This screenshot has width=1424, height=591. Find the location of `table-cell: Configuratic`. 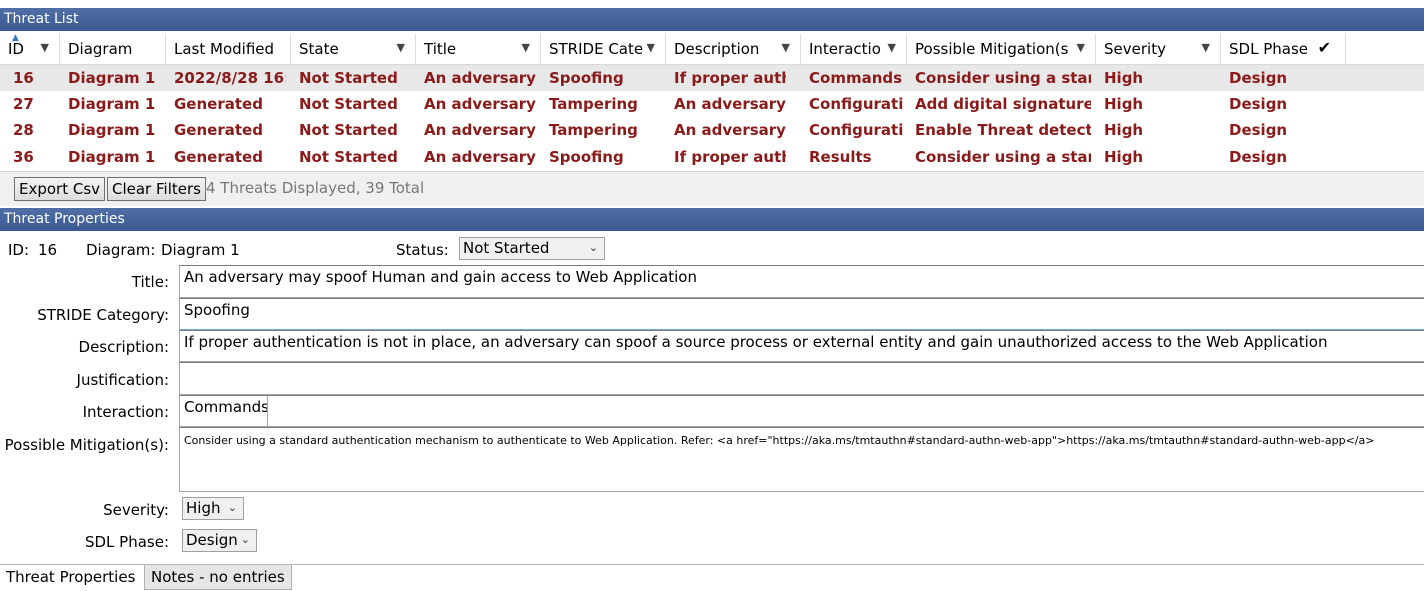

table-cell: Configuratic is located at coordinates (856, 130).